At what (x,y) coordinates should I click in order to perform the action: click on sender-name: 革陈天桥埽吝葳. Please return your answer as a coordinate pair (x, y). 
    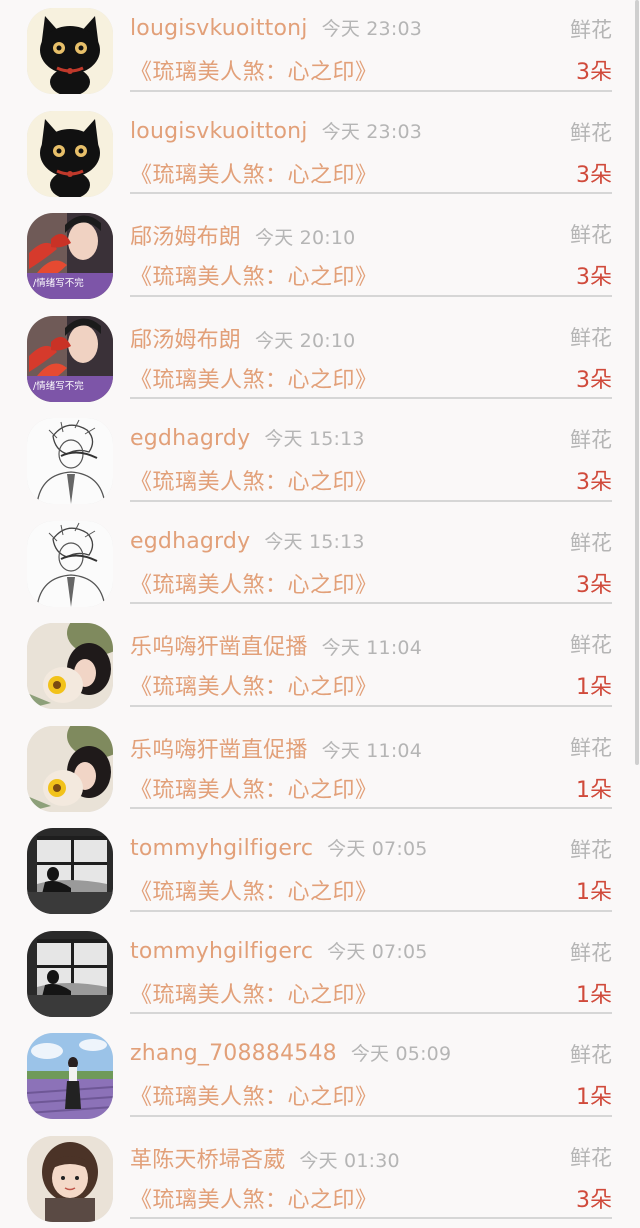
    Looking at the image, I should click on (207, 1160).